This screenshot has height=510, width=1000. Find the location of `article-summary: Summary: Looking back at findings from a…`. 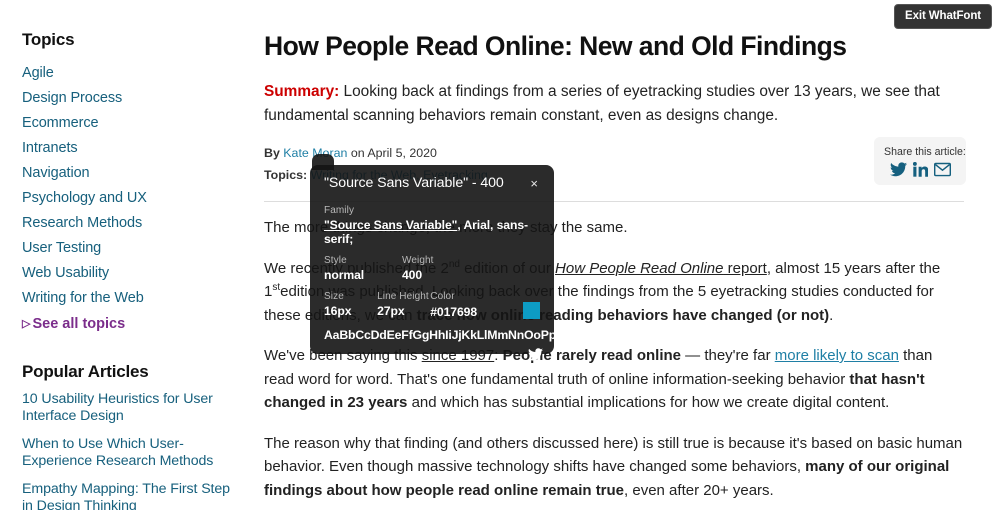

article-summary: Summary: Looking back at findings from a… is located at coordinates (614, 104).